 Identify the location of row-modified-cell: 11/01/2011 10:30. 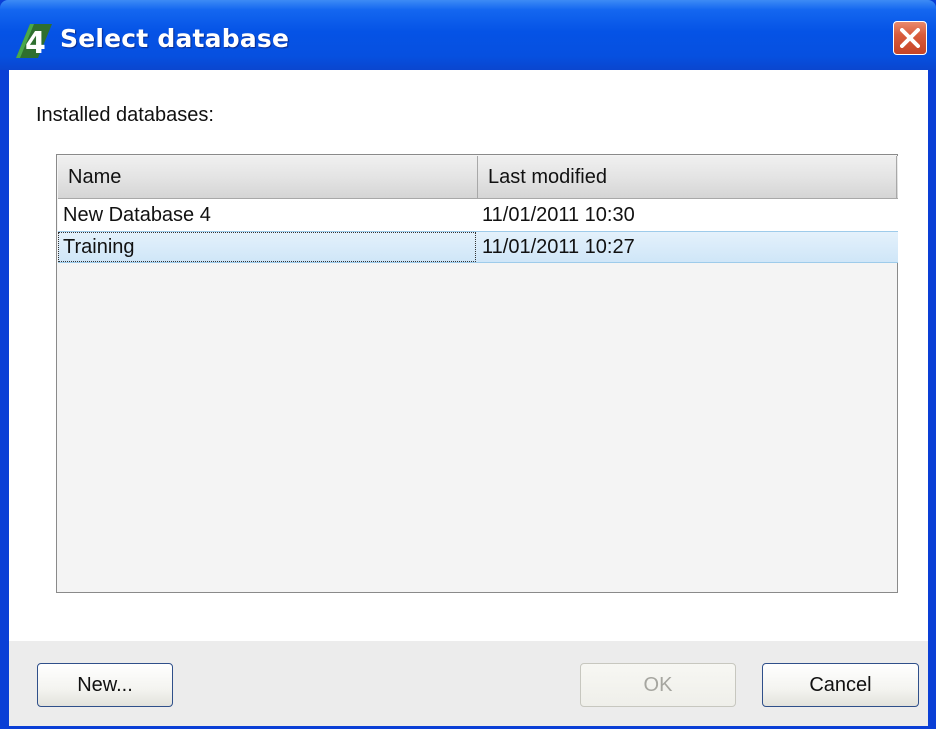
(558, 215).